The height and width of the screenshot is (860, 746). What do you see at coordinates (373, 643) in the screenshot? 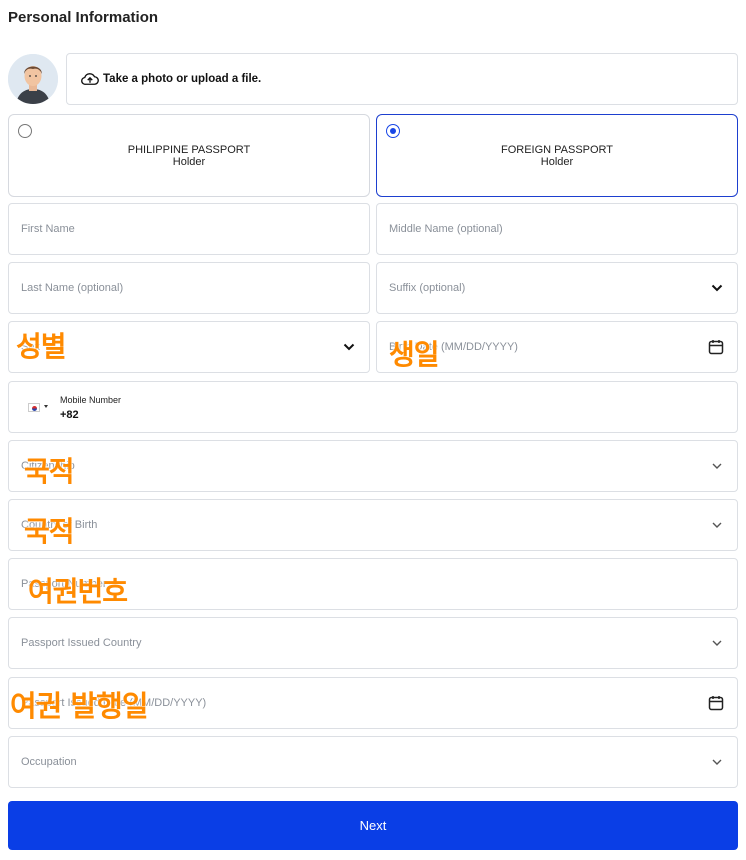
I see `passport-issued-country-select: Passport Issued Country` at bounding box center [373, 643].